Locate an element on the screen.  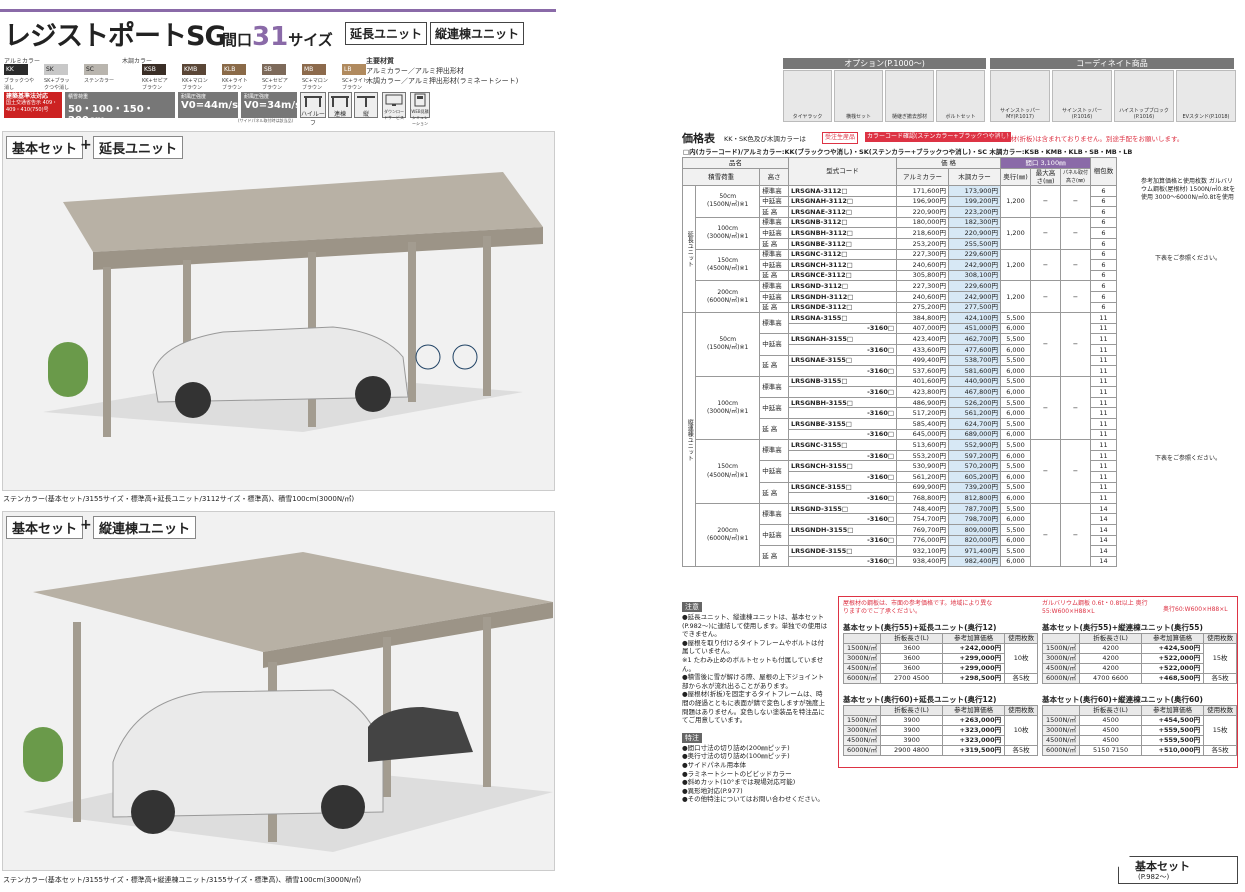
subtable-count2: 各5枚 is located at coordinates (1021, 678).